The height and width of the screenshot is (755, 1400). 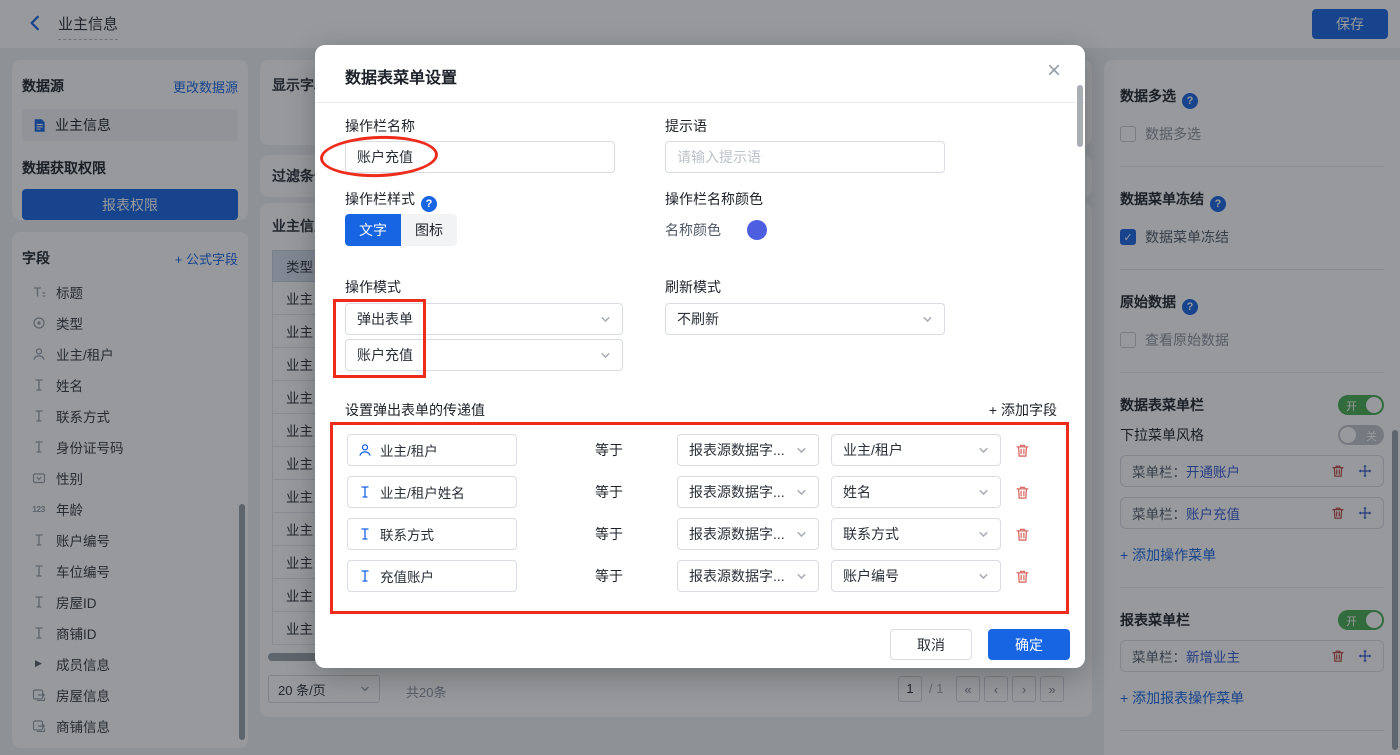 I want to click on refresh-mode-label: 刷新模式, so click(x=693, y=287).